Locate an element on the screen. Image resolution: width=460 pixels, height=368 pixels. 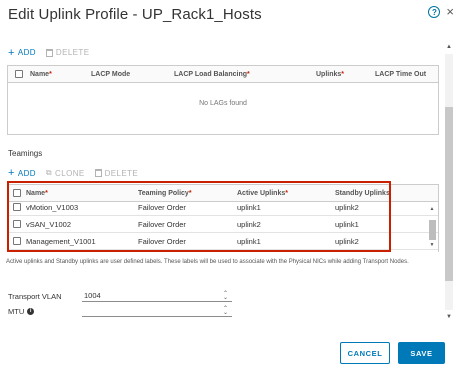
mtu-row: MTU i ⌃ ⌄ is located at coordinates (120, 311).